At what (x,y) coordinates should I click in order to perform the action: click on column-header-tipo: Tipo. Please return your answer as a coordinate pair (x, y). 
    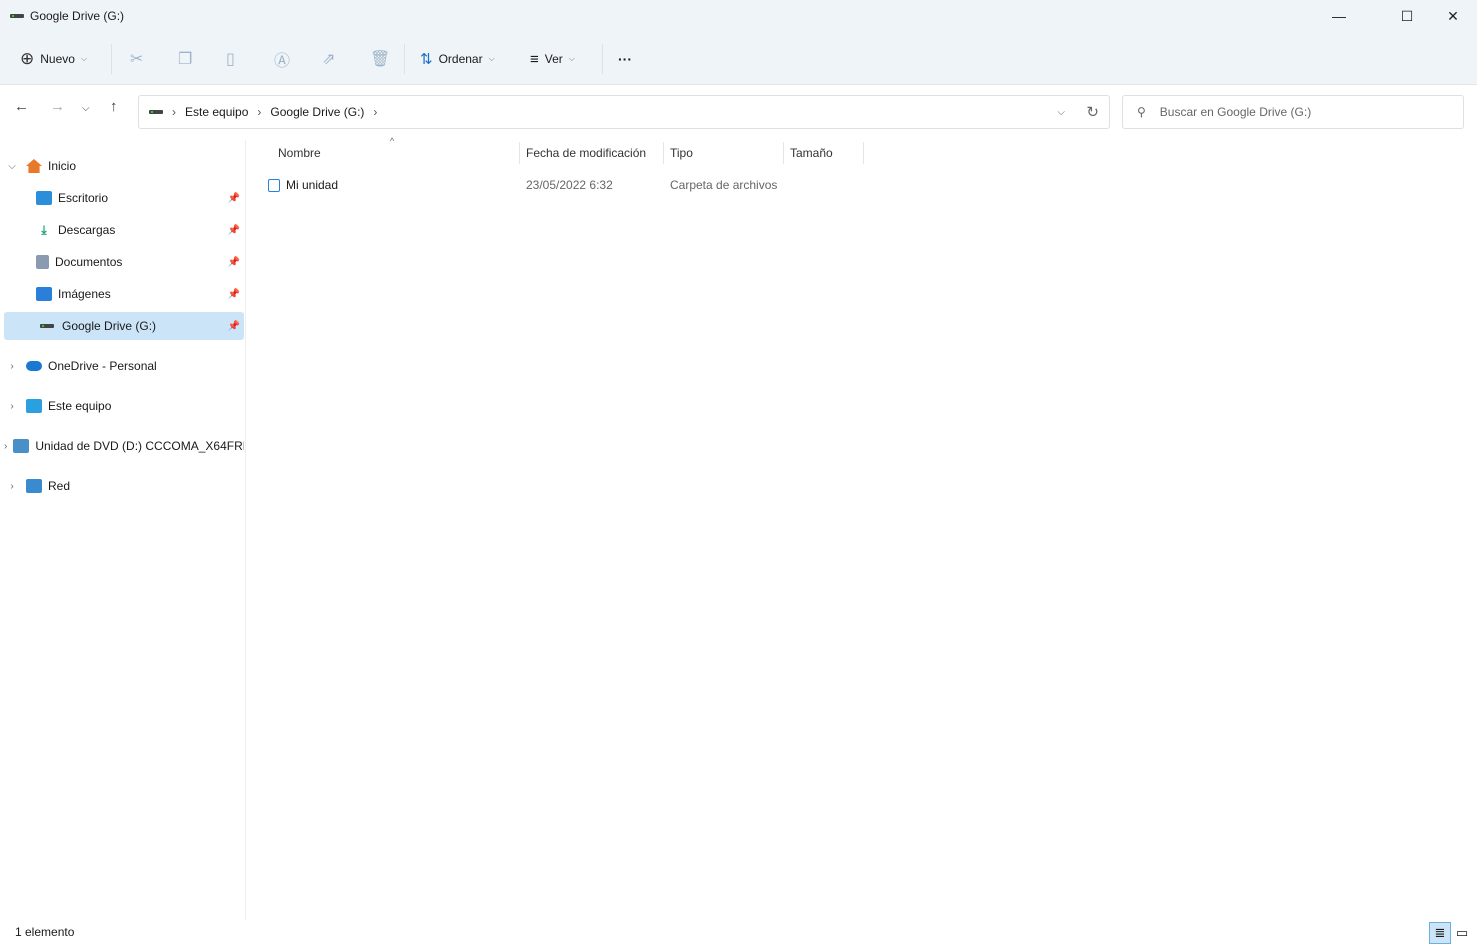
    Looking at the image, I should click on (724, 153).